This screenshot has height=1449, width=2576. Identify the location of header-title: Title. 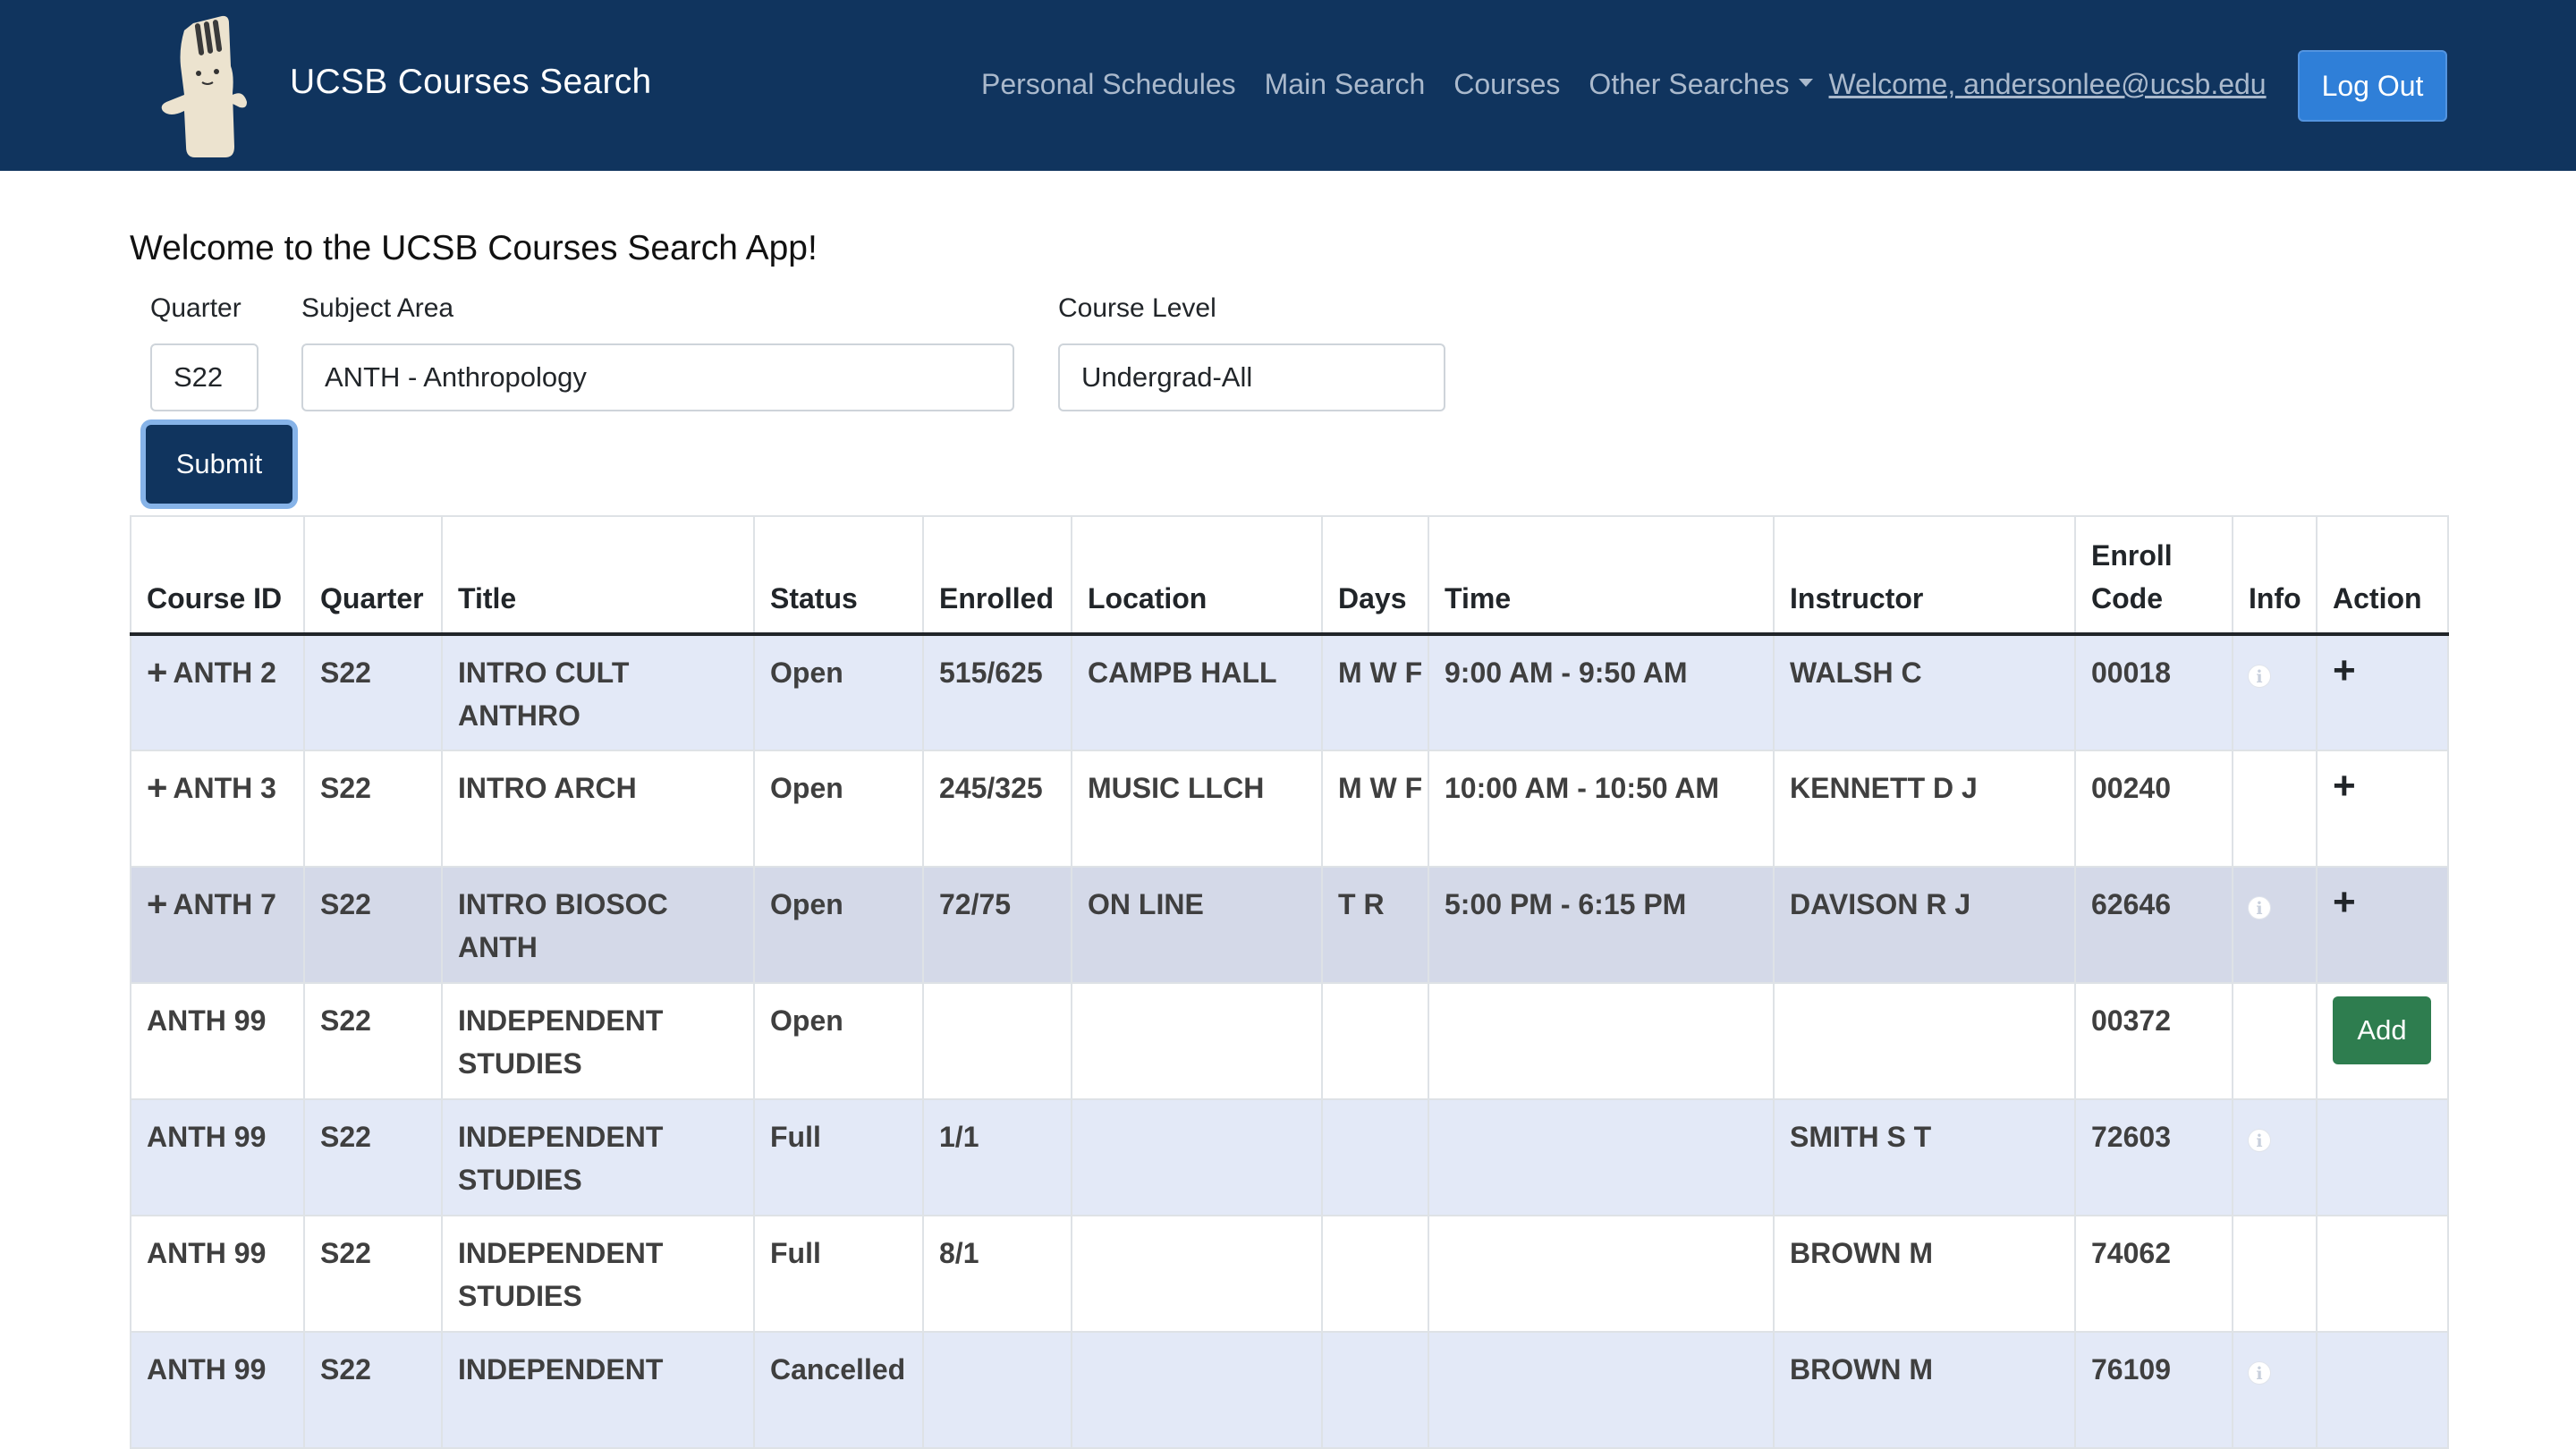
(598, 575).